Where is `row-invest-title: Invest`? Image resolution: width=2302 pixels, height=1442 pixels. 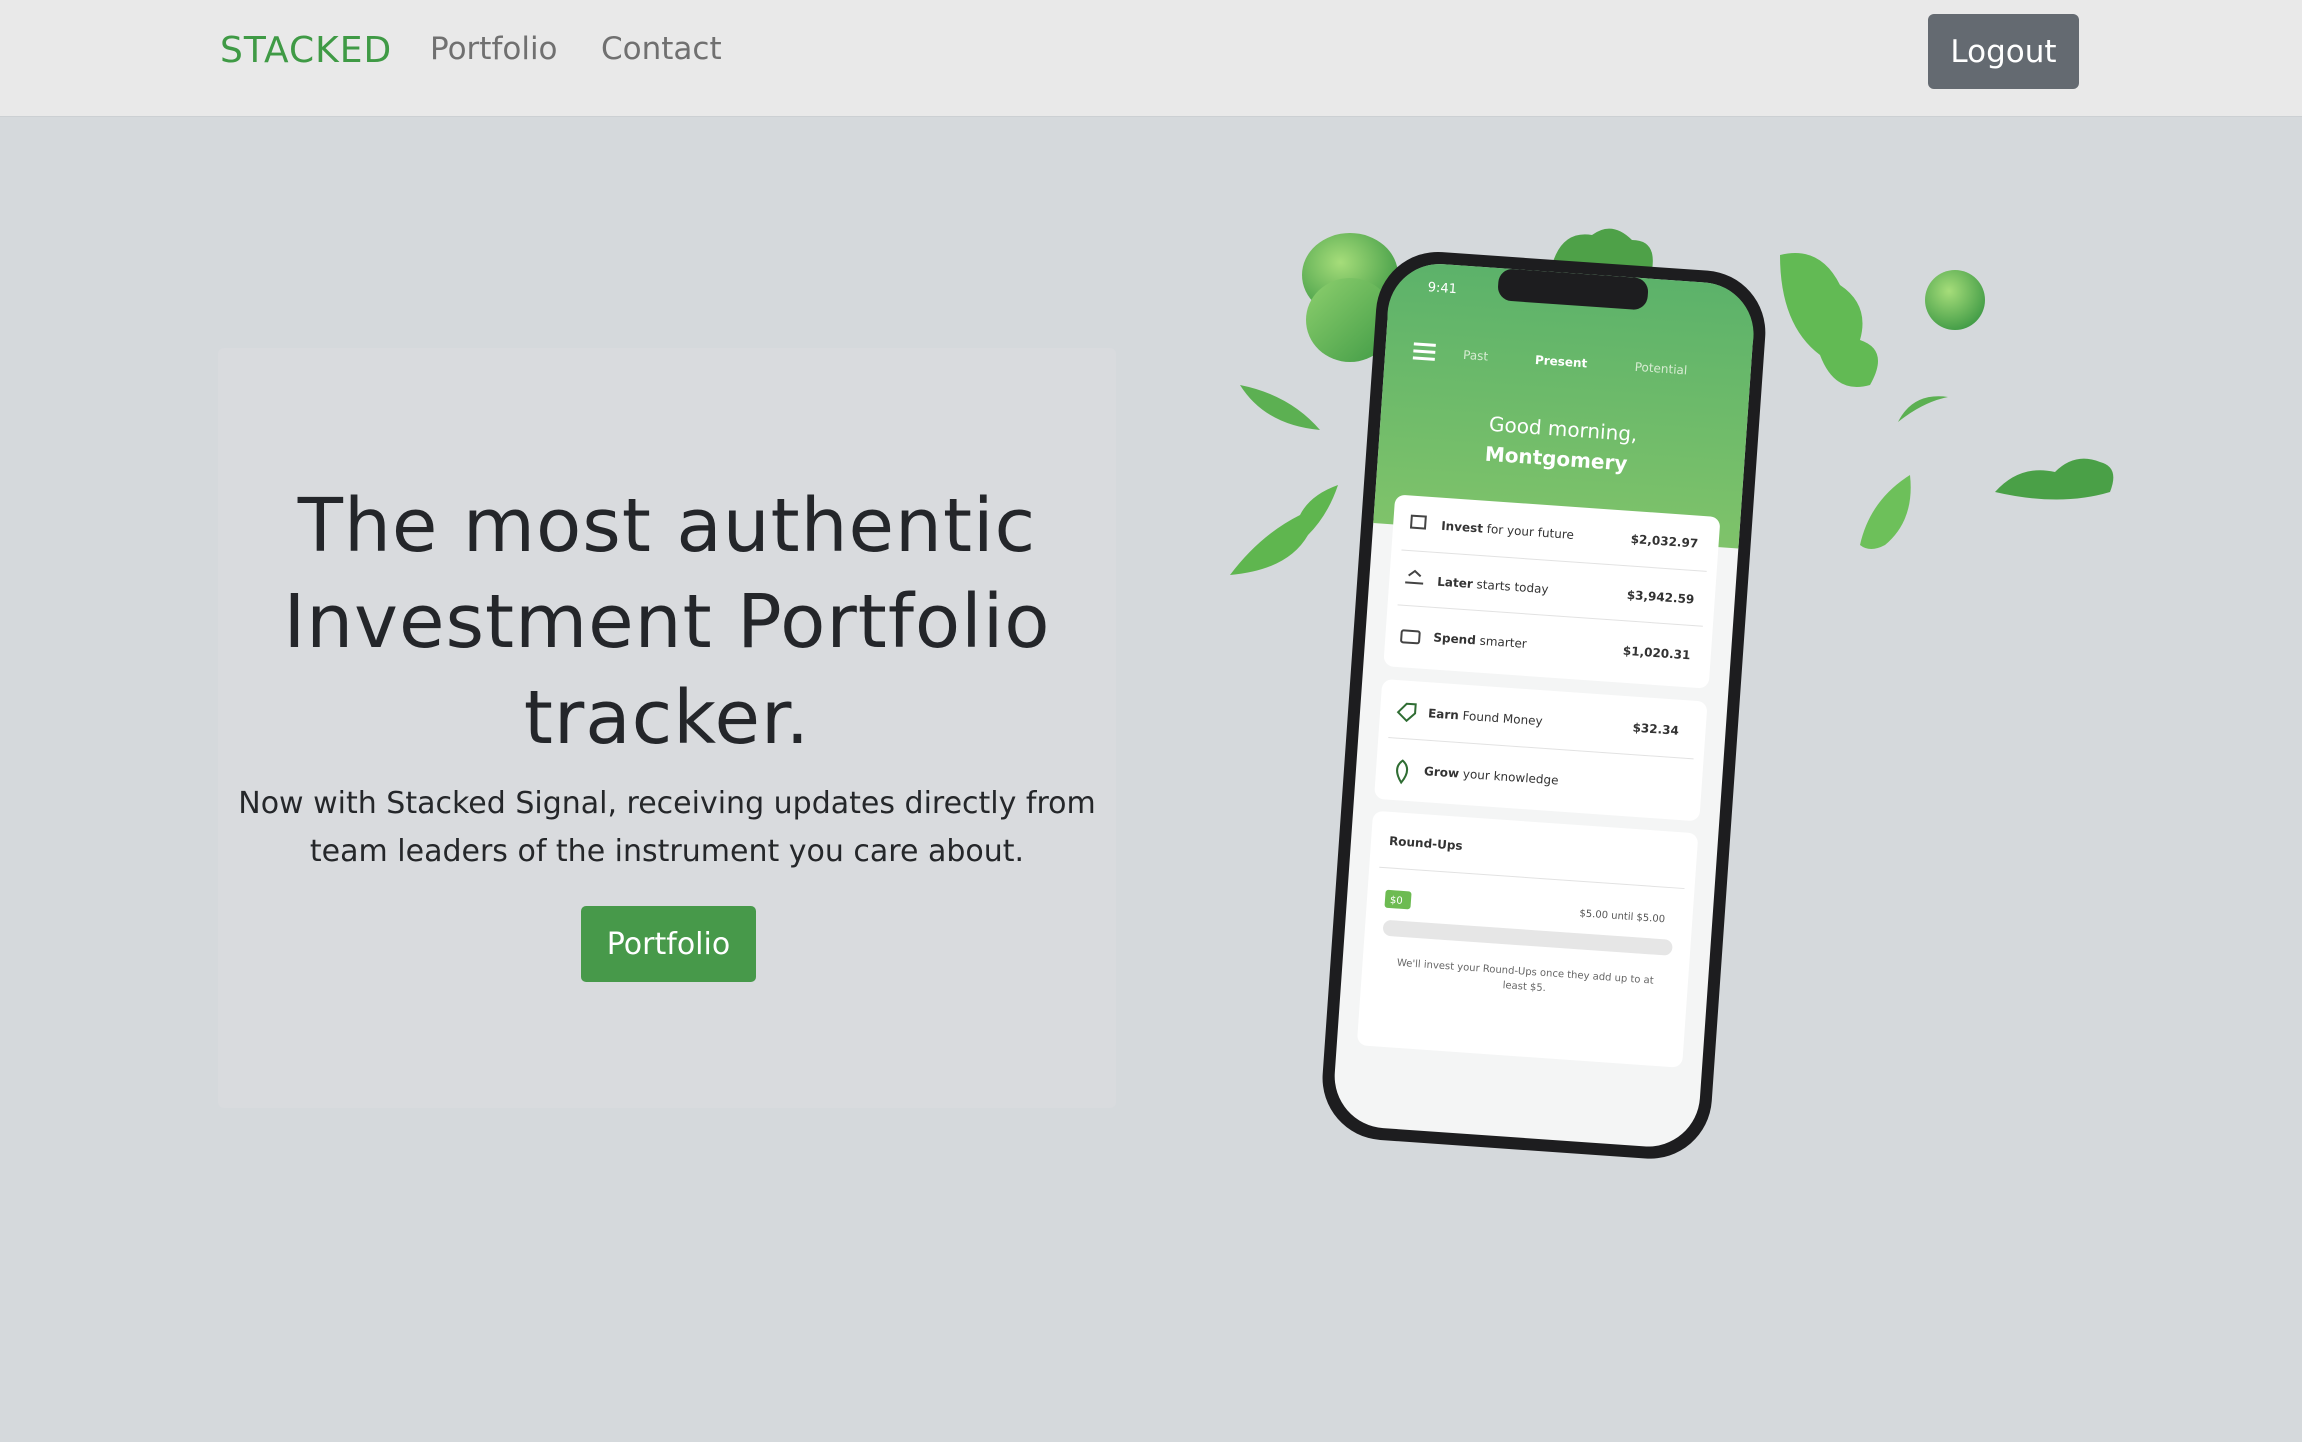
row-invest-title: Invest is located at coordinates (1462, 527).